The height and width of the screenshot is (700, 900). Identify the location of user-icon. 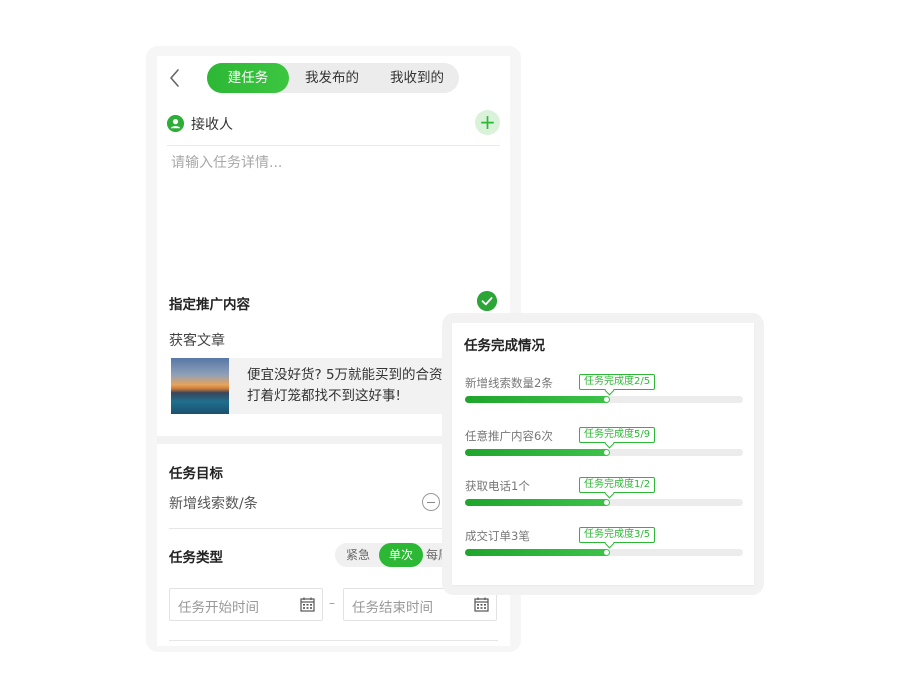
(175, 123).